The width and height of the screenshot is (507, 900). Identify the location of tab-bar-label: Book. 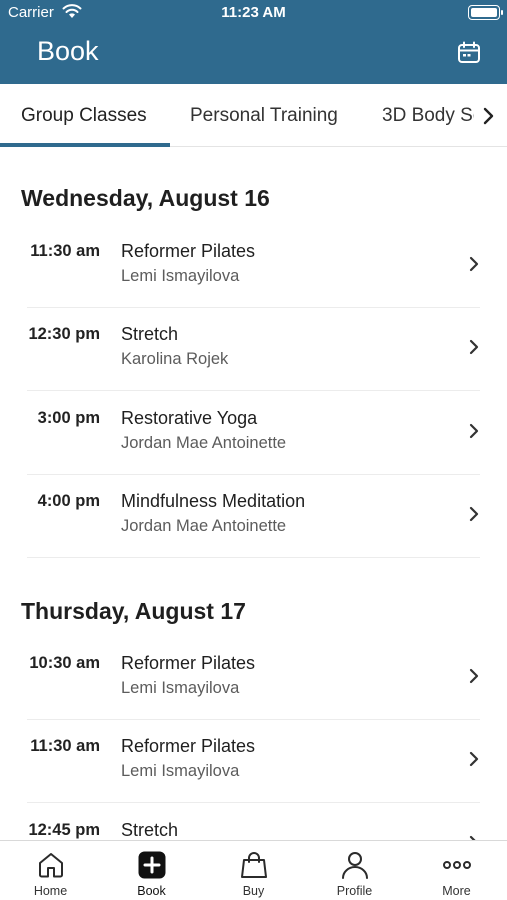
(151, 891).